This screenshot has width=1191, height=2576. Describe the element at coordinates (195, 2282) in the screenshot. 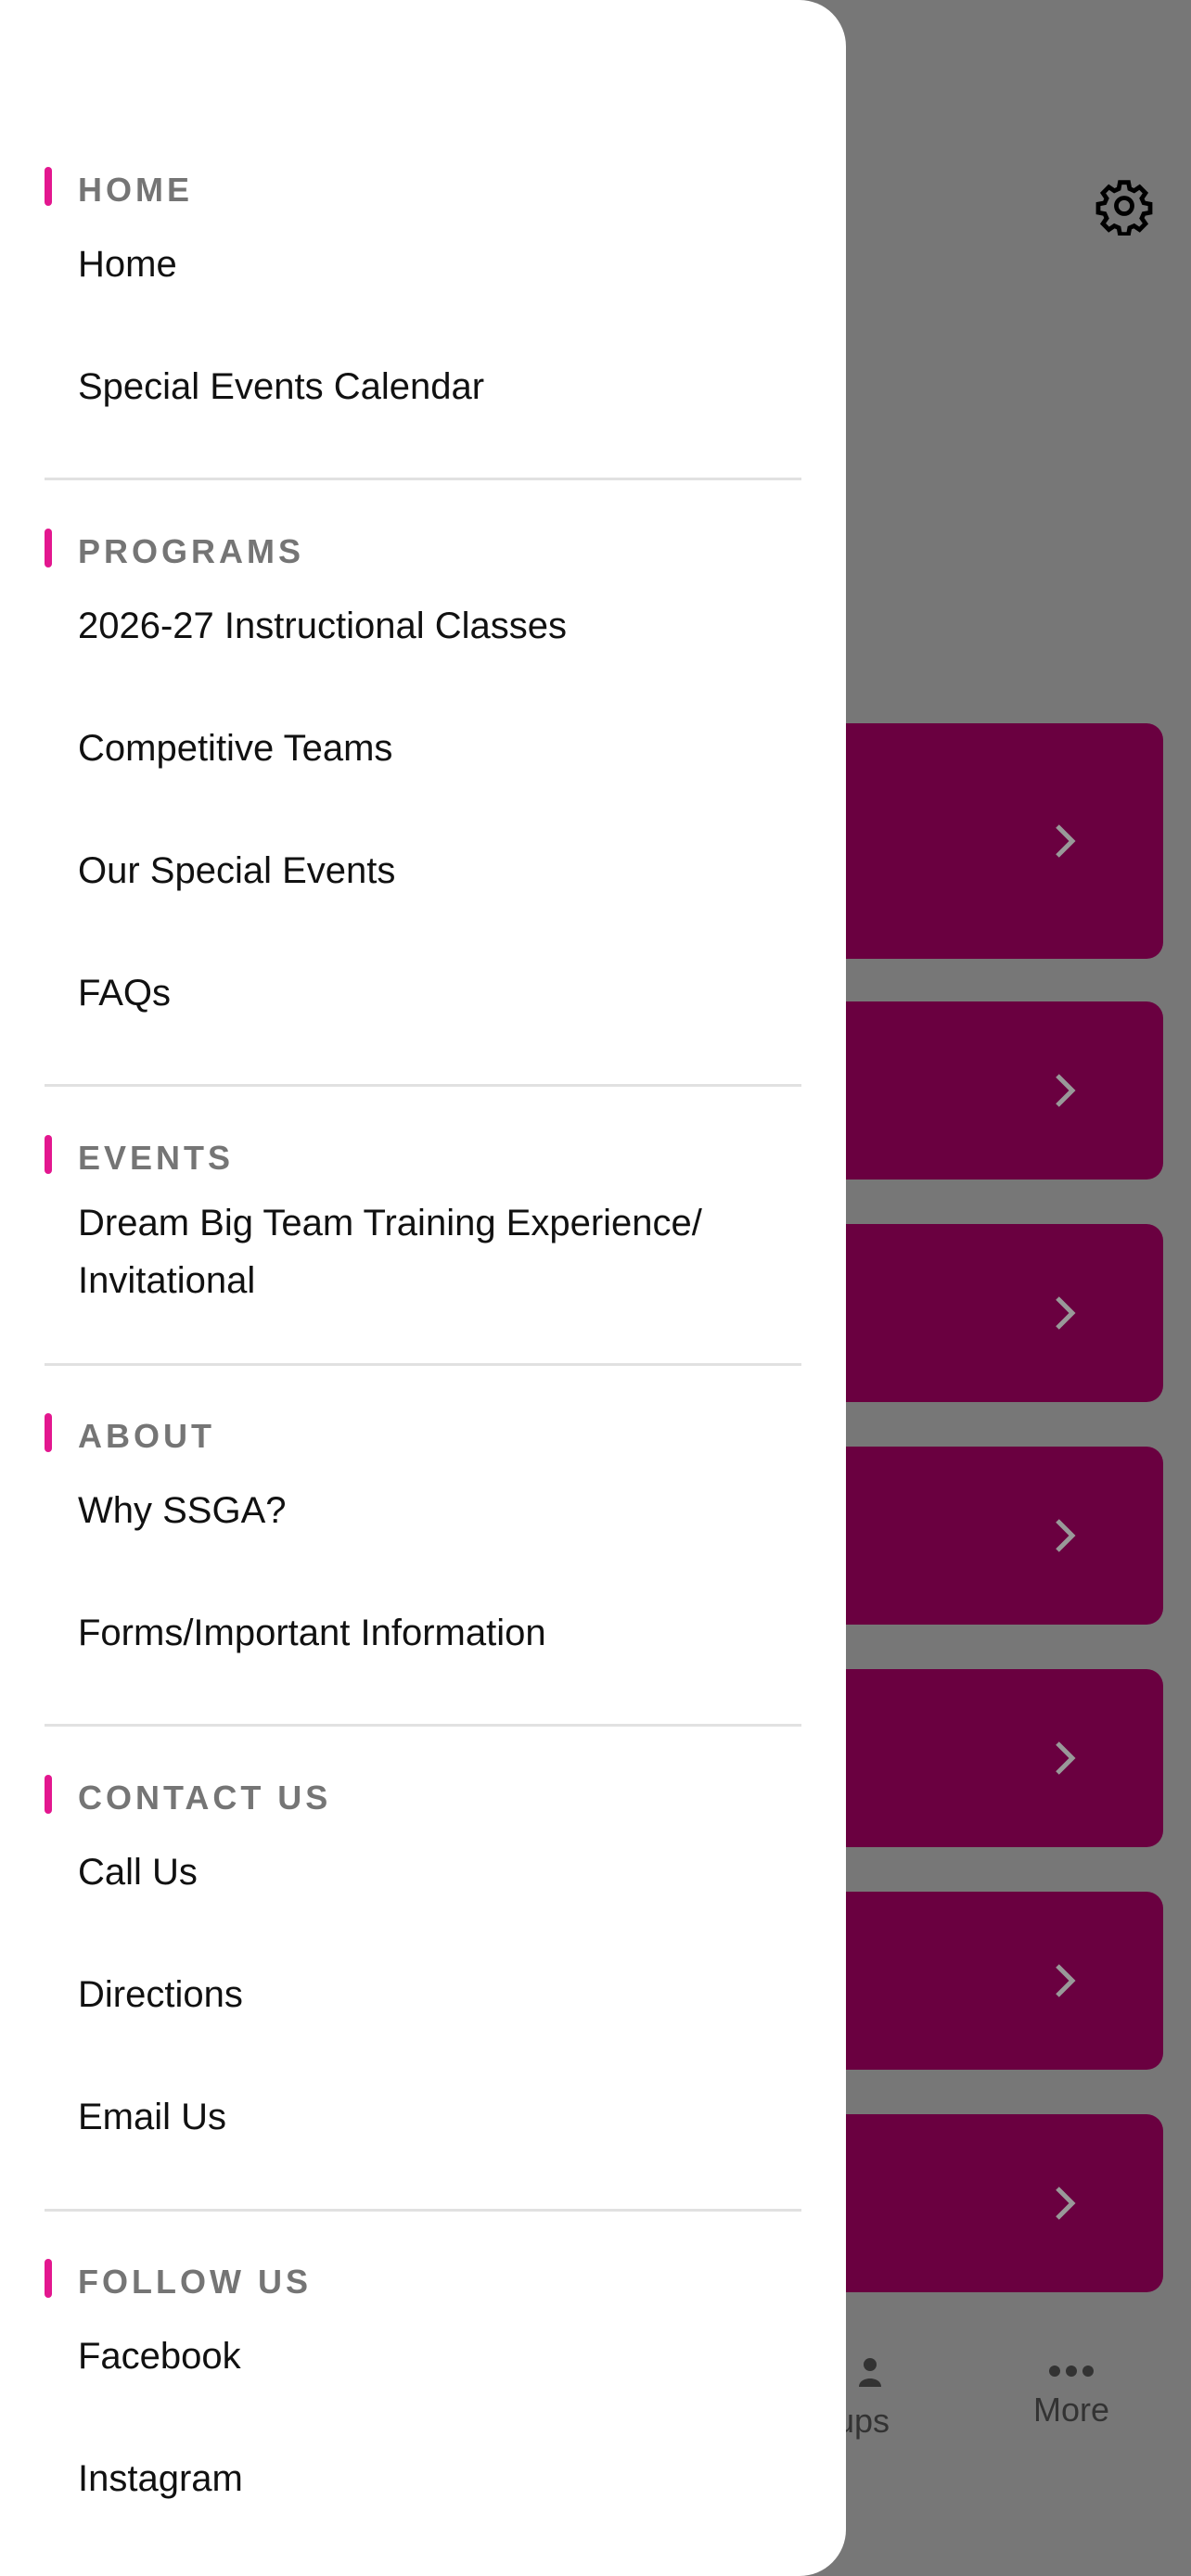

I see `section-title: FOLLOW US` at that location.